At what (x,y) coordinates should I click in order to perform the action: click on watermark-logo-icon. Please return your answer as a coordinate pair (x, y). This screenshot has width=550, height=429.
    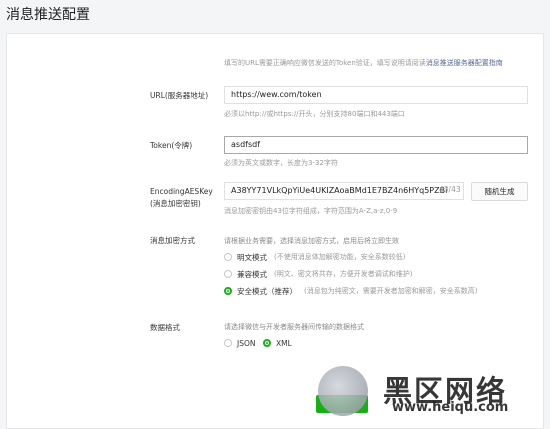
    Looking at the image, I should click on (343, 391).